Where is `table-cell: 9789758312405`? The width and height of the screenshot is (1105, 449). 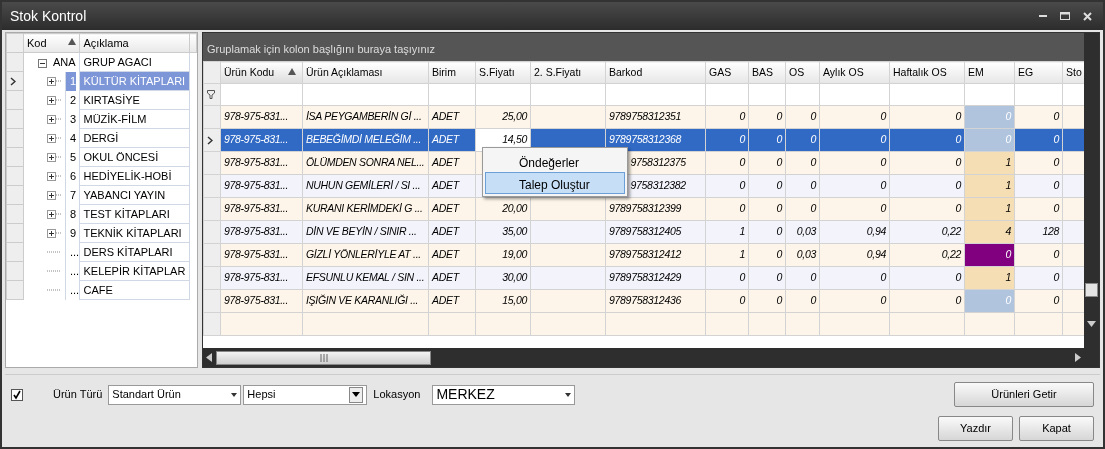
table-cell: 9789758312405 is located at coordinates (655, 232).